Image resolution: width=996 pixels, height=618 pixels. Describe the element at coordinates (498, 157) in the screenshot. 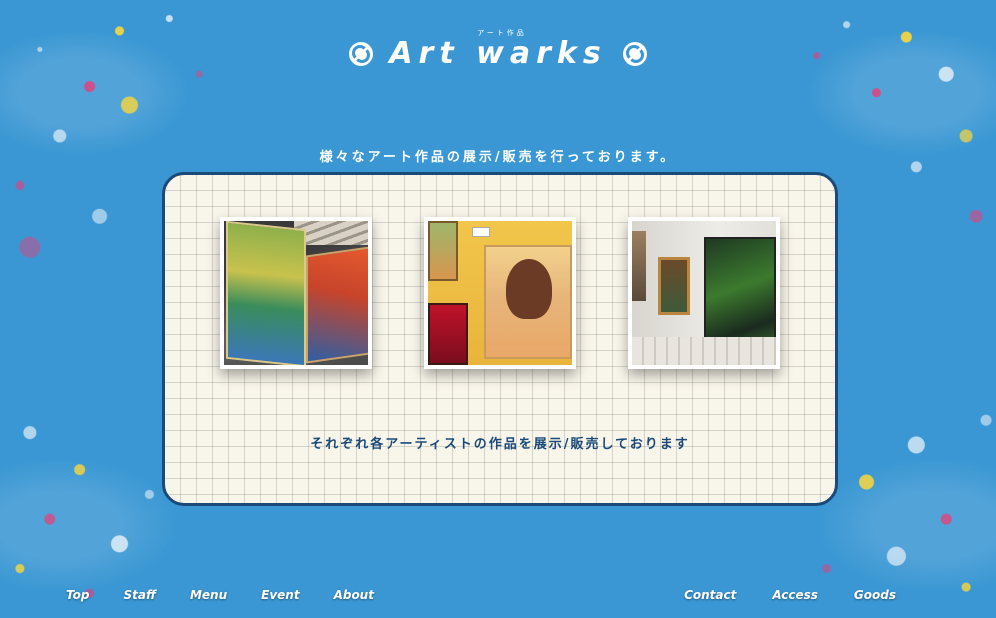

I see `tagline: 様々なアート作品の展示/販売を行っております。` at that location.